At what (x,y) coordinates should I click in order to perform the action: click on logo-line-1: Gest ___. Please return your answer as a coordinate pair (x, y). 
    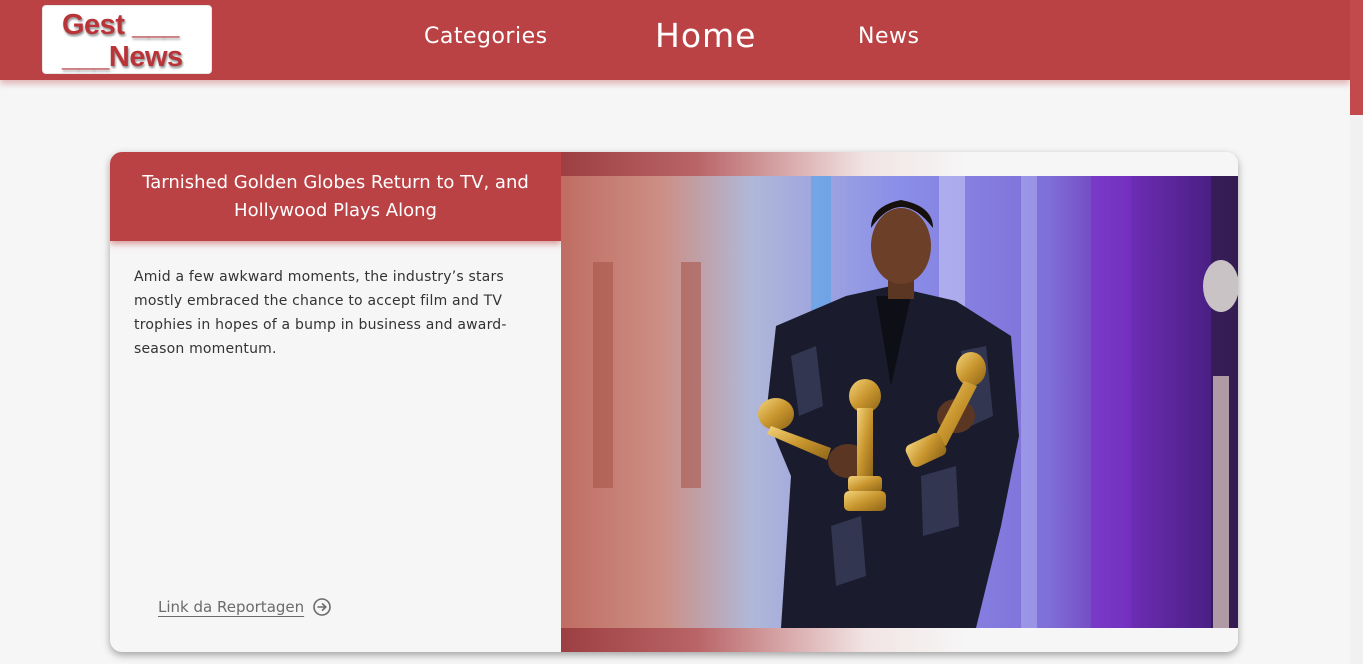
    Looking at the image, I should click on (120, 25).